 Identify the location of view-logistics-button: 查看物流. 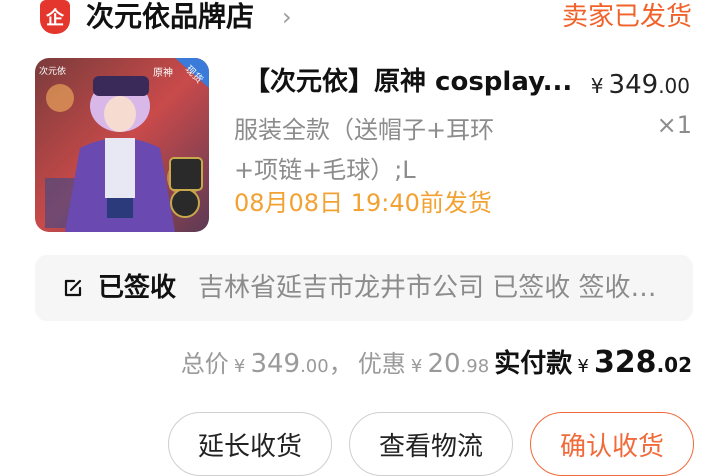
(431, 444).